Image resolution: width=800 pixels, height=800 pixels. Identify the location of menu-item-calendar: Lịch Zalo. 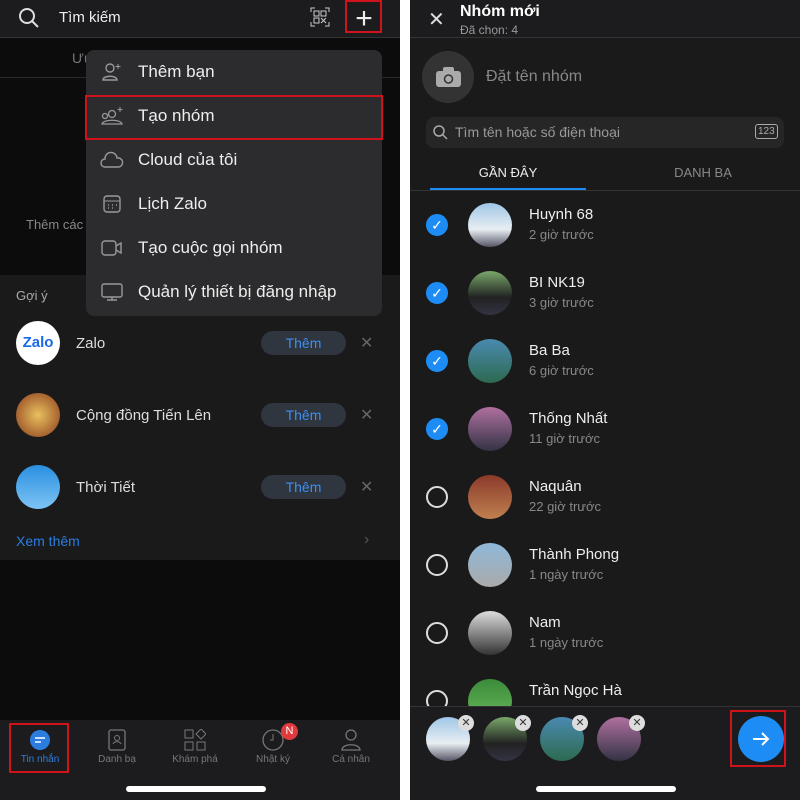
(234, 204).